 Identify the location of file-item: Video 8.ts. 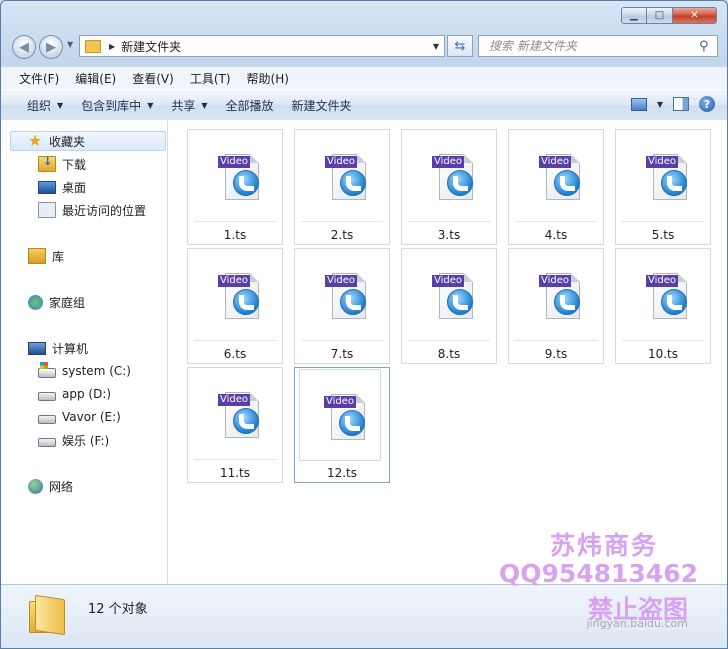
(449, 306).